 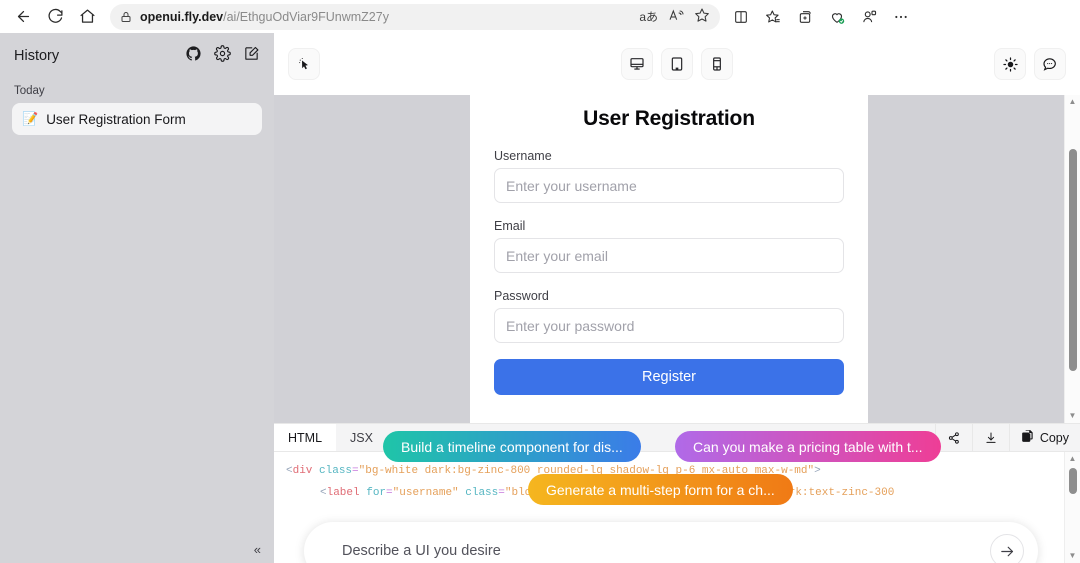 I want to click on home-button, so click(x=87, y=17).